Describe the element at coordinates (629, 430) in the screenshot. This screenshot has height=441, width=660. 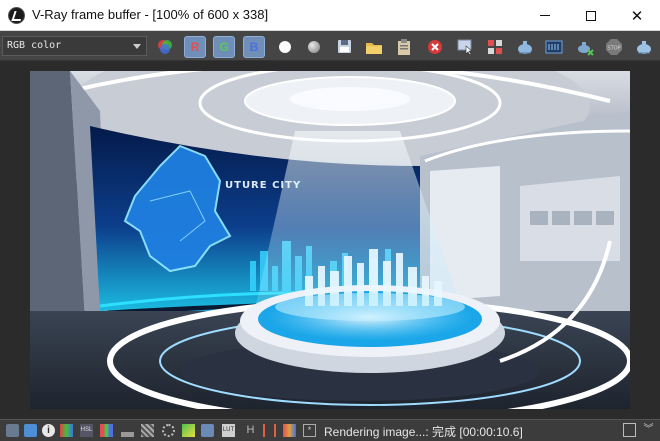
I see `restore-icon` at that location.